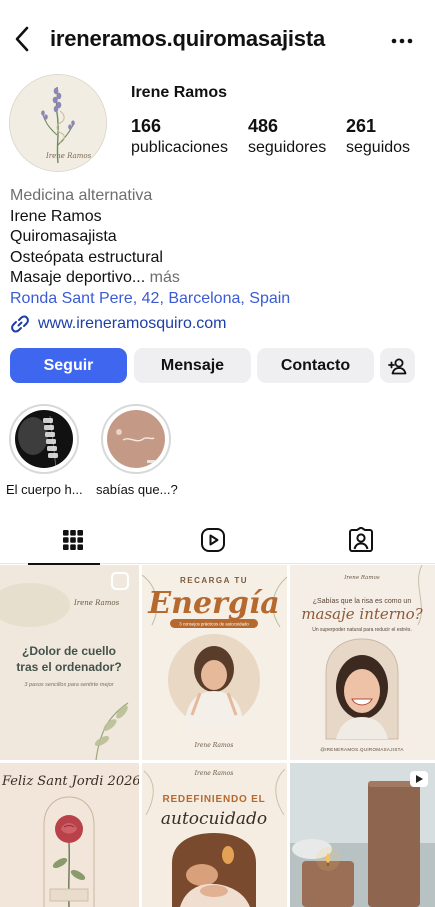  What do you see at coordinates (188, 38) in the screenshot?
I see `profile-username: ireneramos.quiromasajista` at bounding box center [188, 38].